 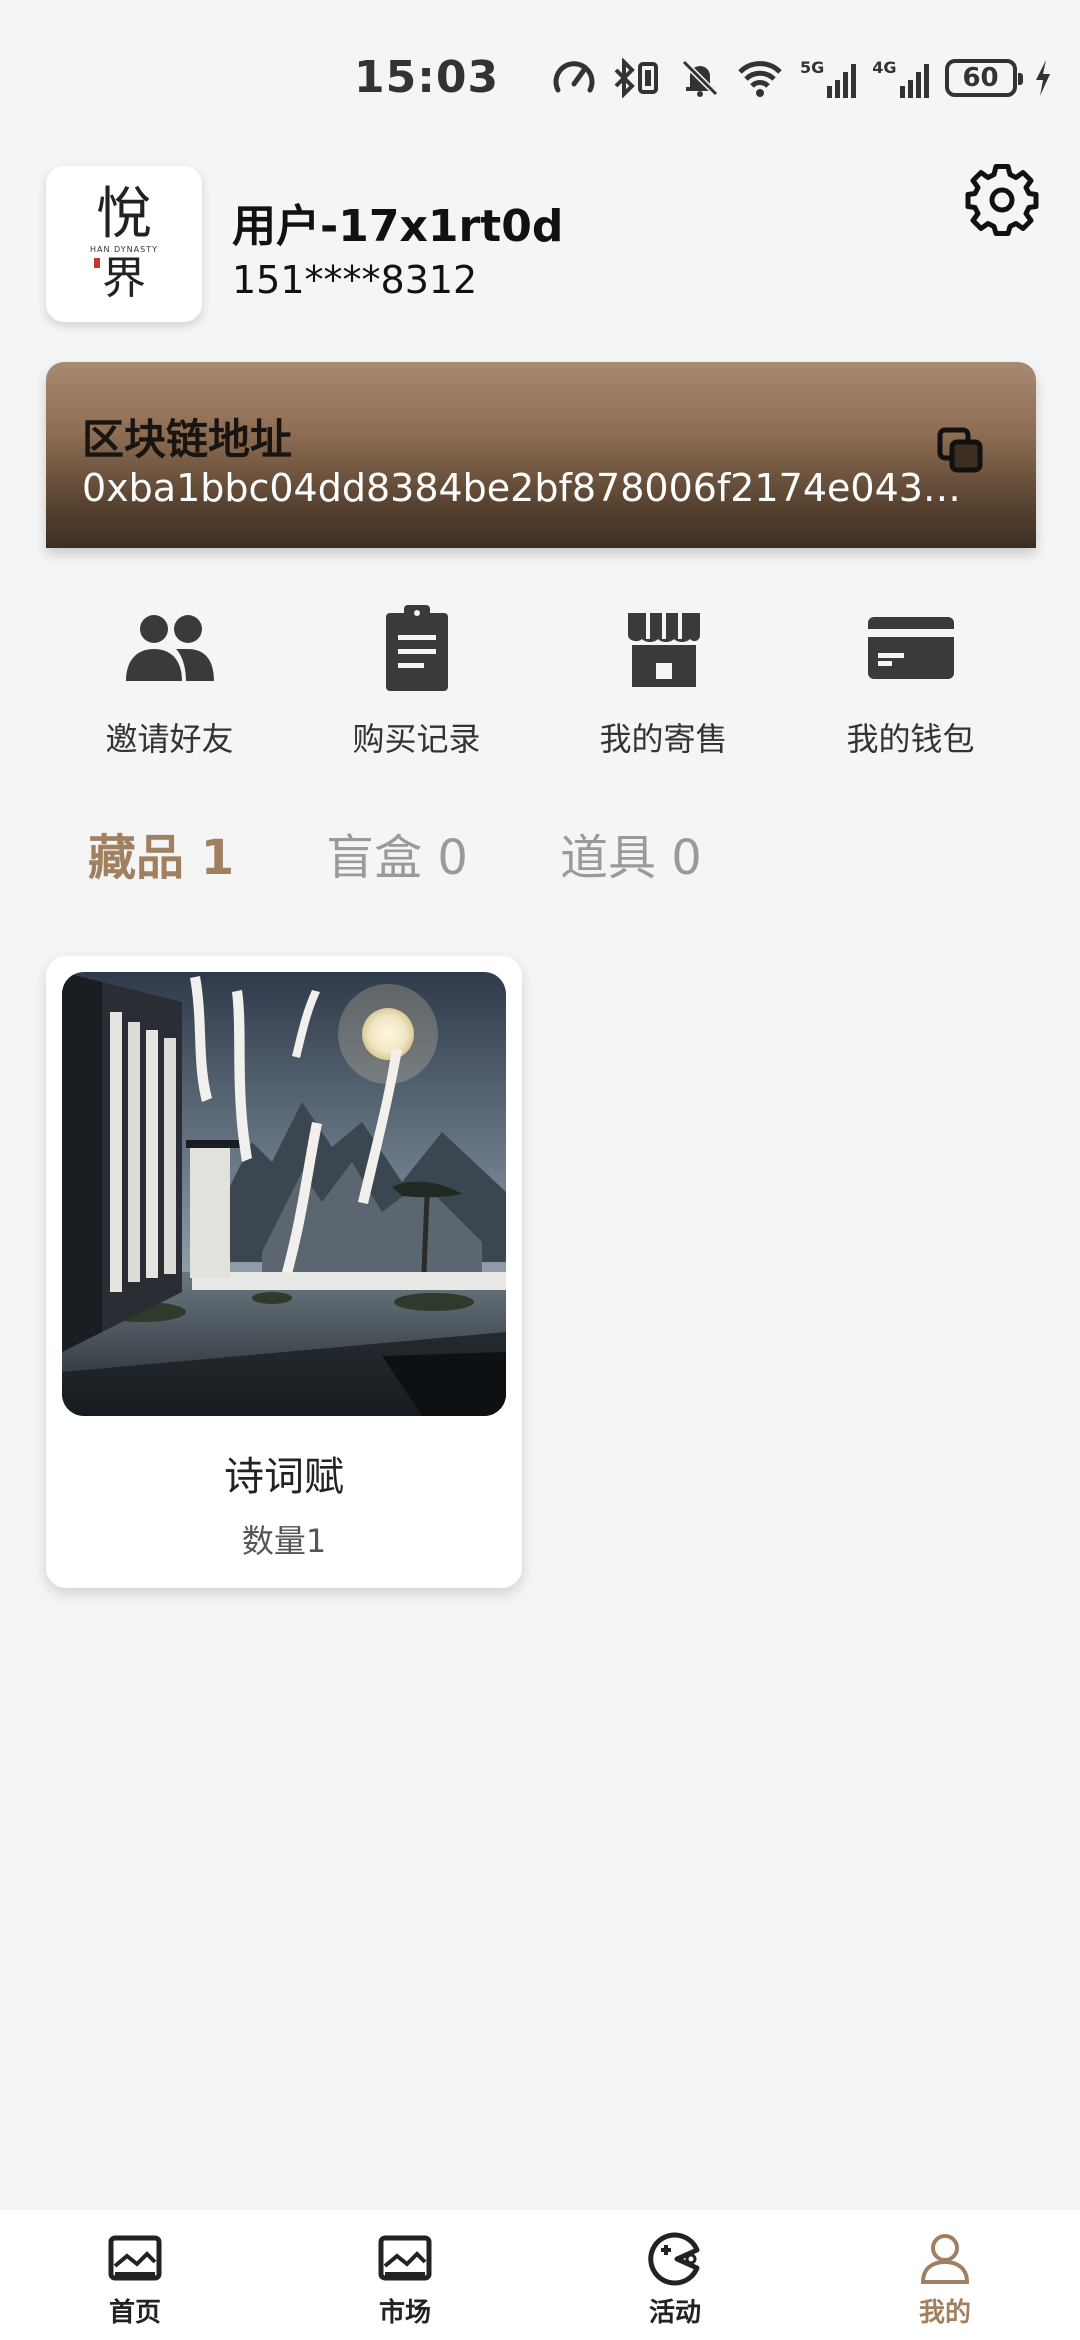 I want to click on avatar: 悅 HAN DYNASTY 界, so click(x=124, y=244).